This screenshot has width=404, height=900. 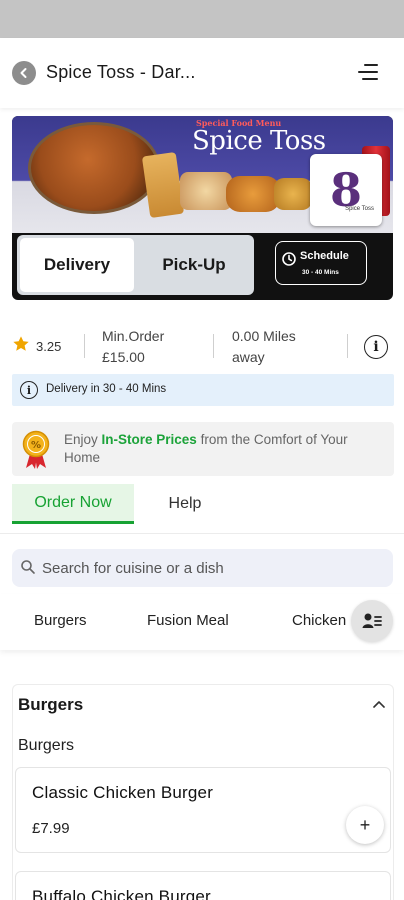 What do you see at coordinates (121, 893) in the screenshot?
I see `menu-item-name: Buffalo Chicken Burger` at bounding box center [121, 893].